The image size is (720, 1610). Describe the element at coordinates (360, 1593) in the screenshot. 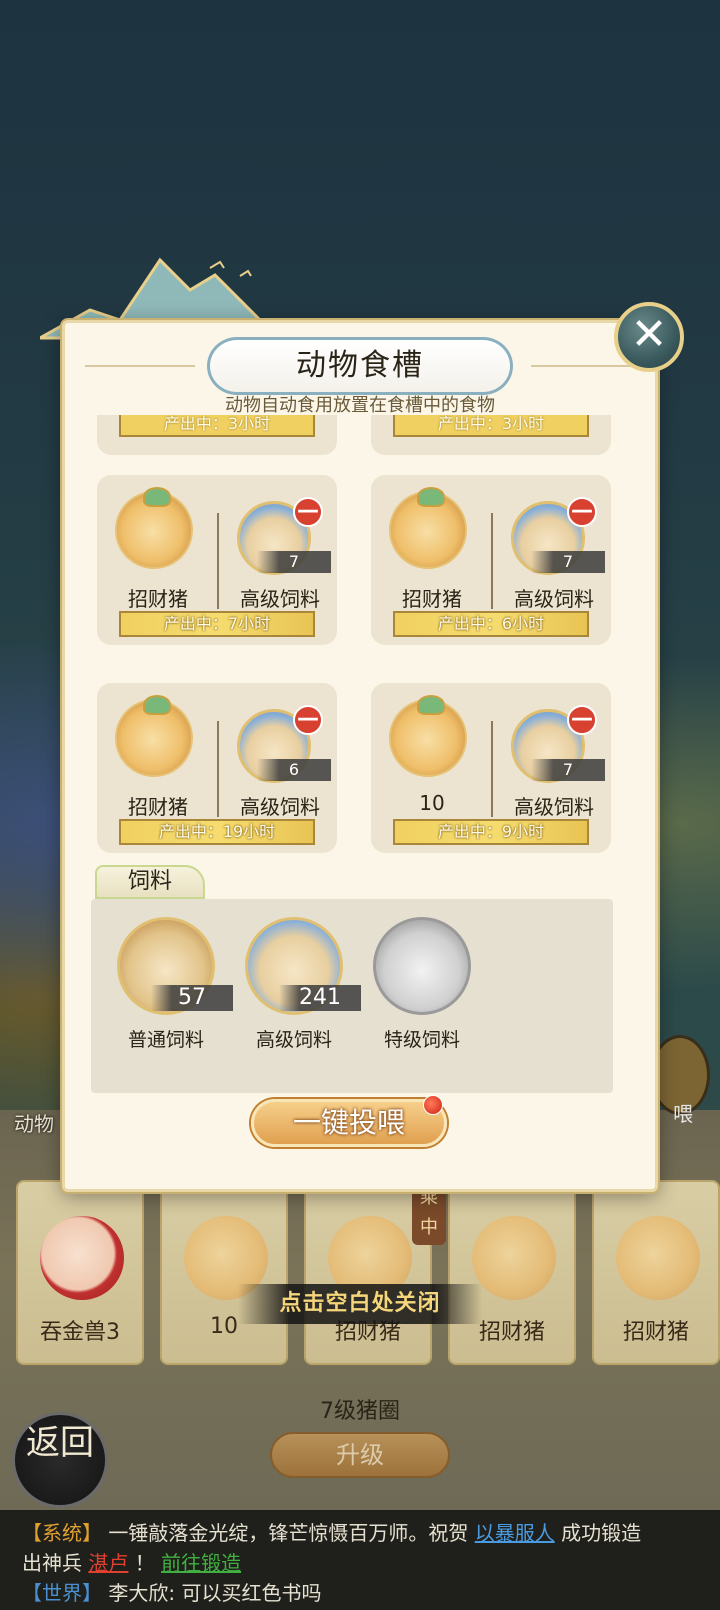

I see `chat-line-world: 【世界】 李大欣: 可以买红色书吗` at that location.